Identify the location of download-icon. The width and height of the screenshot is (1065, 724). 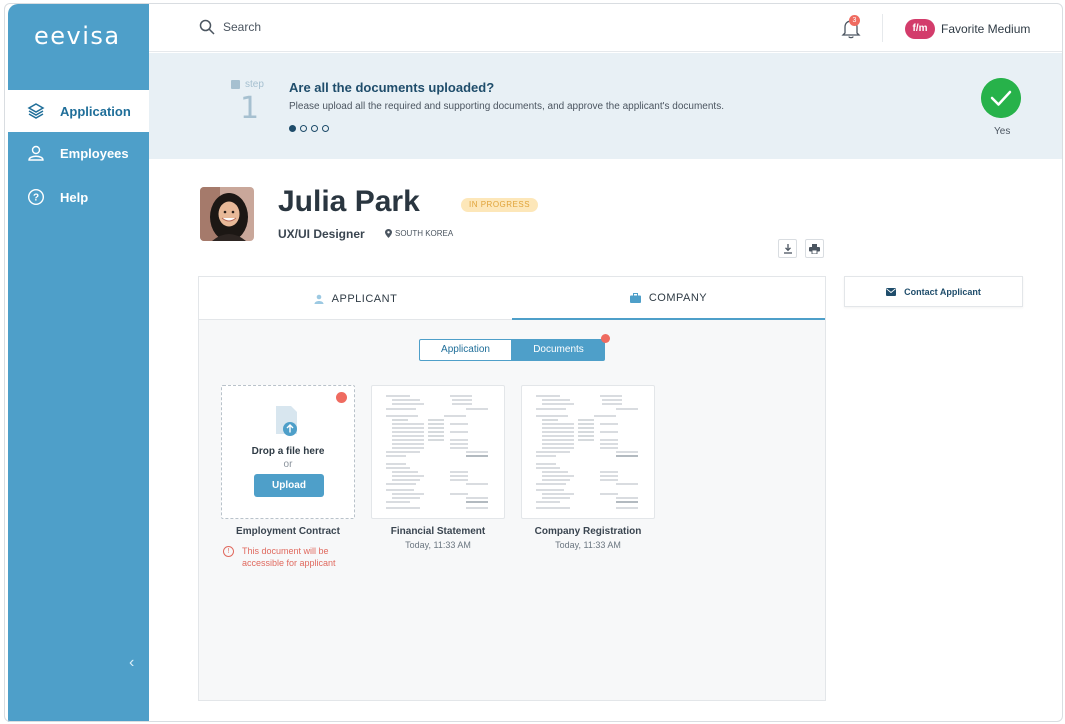
(787, 248).